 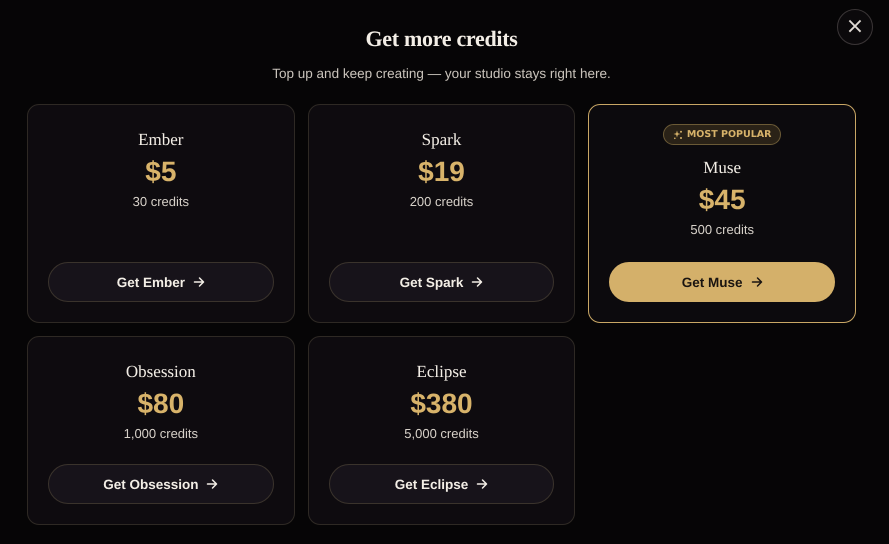 What do you see at coordinates (722, 168) in the screenshot?
I see `plan-name: Muse` at bounding box center [722, 168].